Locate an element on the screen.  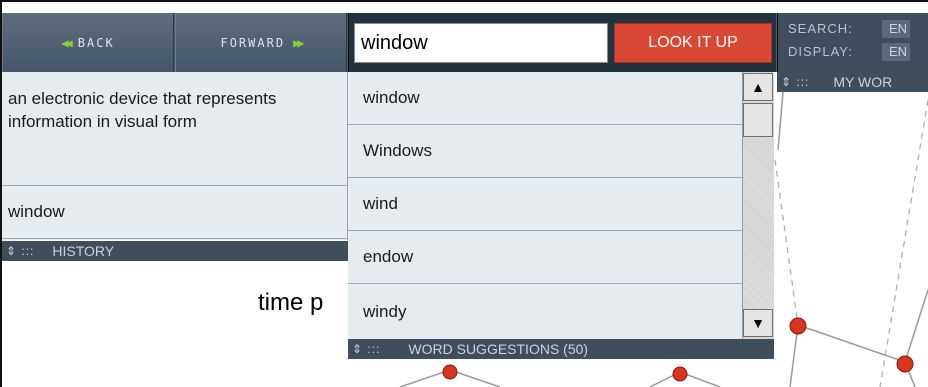
back-button: ◀◀ BACK is located at coordinates (88, 42).